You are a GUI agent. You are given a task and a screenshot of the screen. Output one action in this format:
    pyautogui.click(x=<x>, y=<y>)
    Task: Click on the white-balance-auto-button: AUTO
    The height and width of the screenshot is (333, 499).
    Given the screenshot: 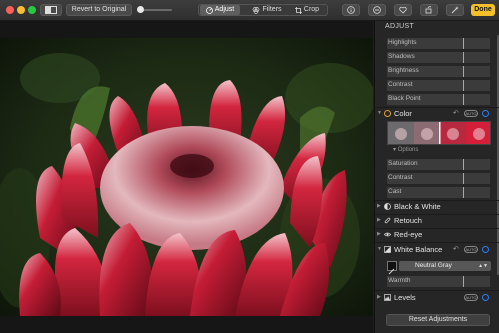 What is the action you would take?
    pyautogui.click(x=471, y=249)
    